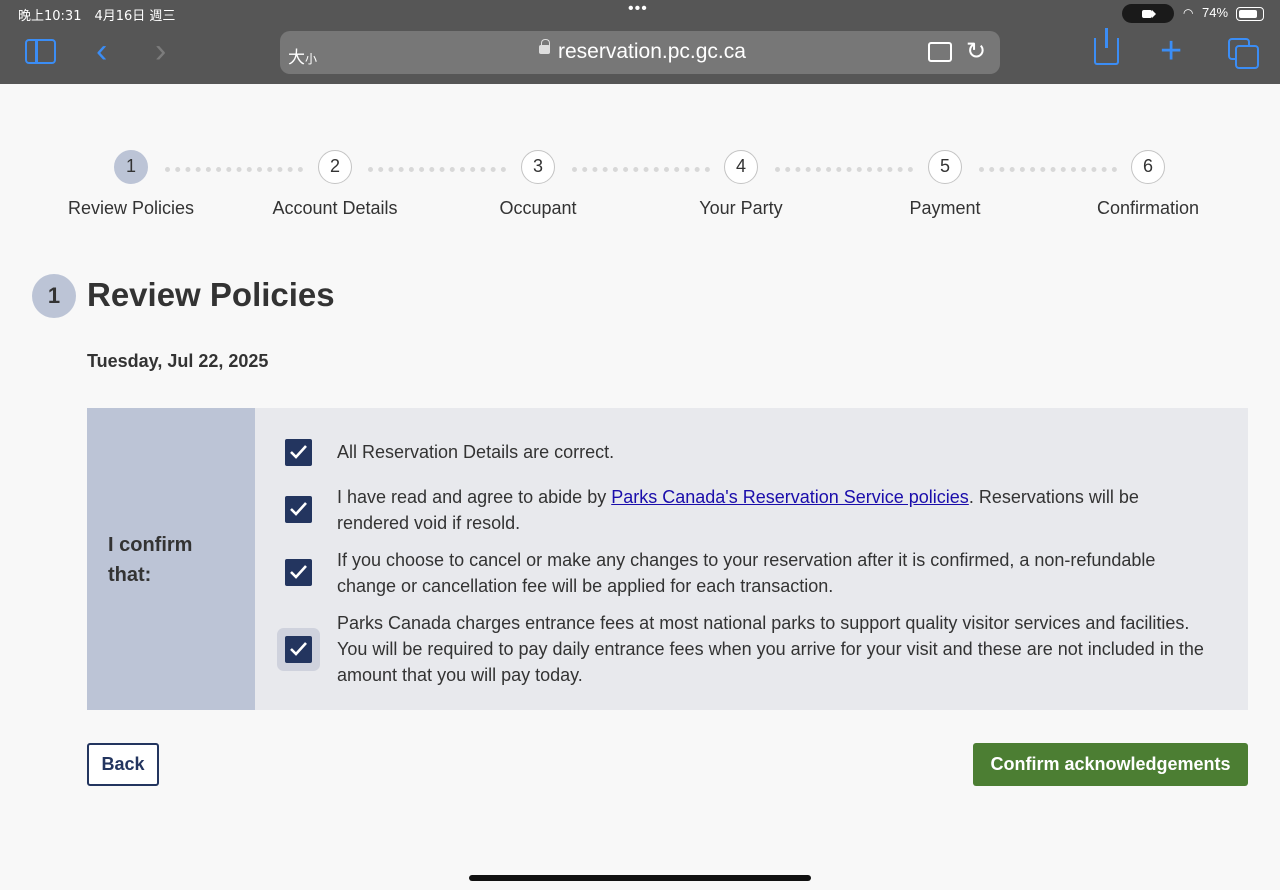  Describe the element at coordinates (178, 361) in the screenshot. I see `reservation-date: Tuesday, Jul 22, 2025` at that location.